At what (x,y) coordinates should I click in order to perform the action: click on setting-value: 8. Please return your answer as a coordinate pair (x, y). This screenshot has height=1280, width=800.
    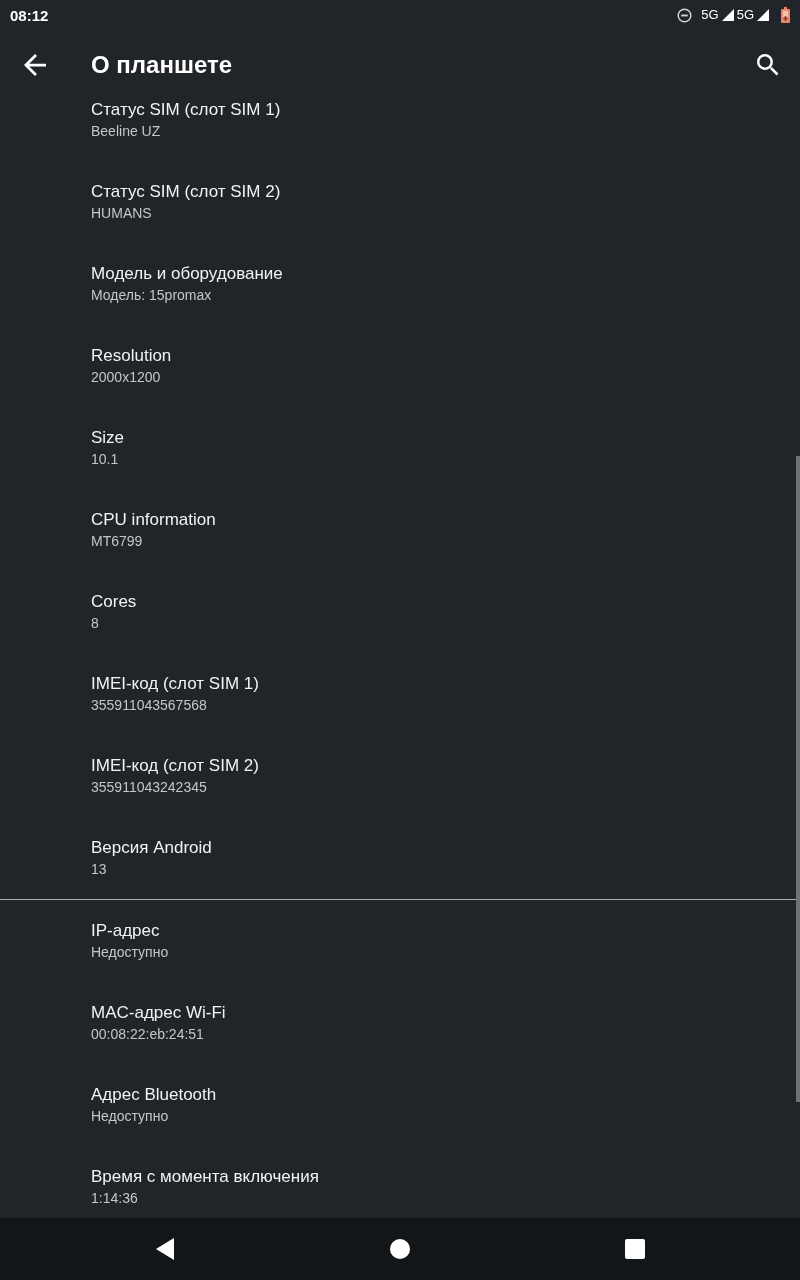
    Looking at the image, I should click on (95, 623).